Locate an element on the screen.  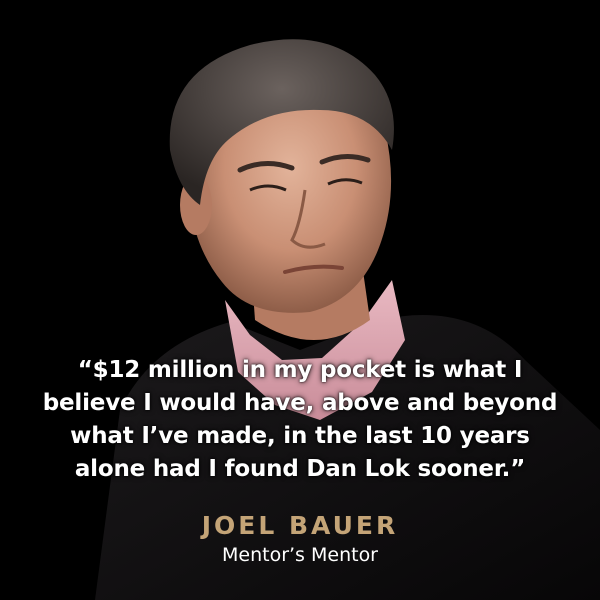
quote-line: alone had I found Dan Lok sooner.” is located at coordinates (300, 469).